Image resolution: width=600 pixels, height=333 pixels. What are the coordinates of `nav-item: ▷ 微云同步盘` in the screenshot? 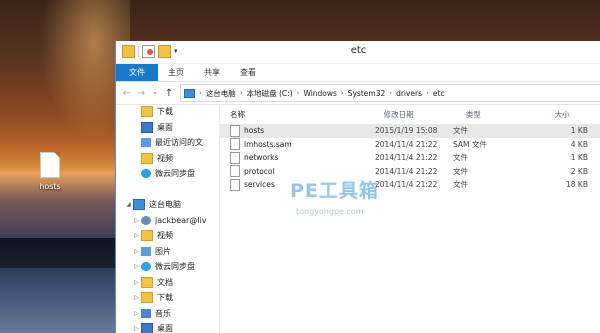 It's located at (167, 267).